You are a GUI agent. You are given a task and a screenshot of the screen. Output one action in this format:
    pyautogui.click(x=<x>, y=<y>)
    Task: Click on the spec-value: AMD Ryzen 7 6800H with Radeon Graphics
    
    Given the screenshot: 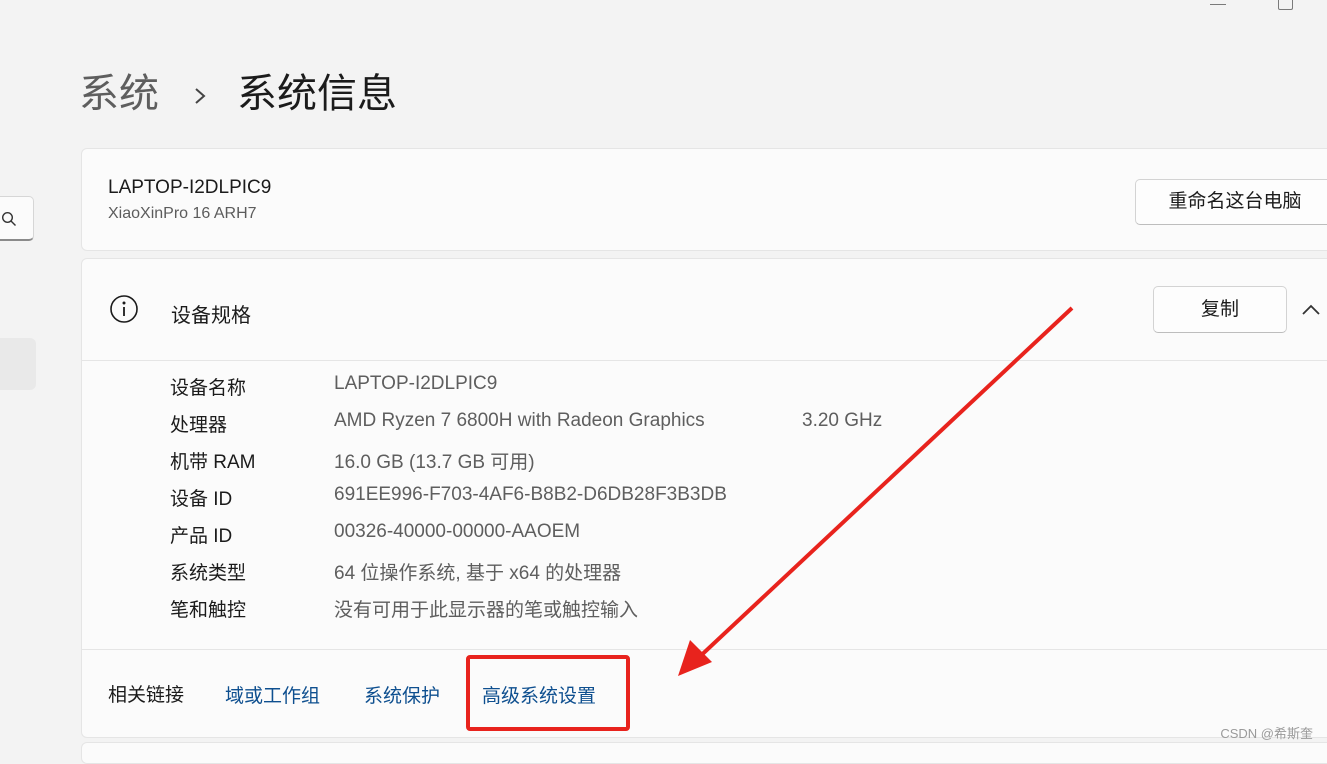 What is the action you would take?
    pyautogui.click(x=519, y=420)
    